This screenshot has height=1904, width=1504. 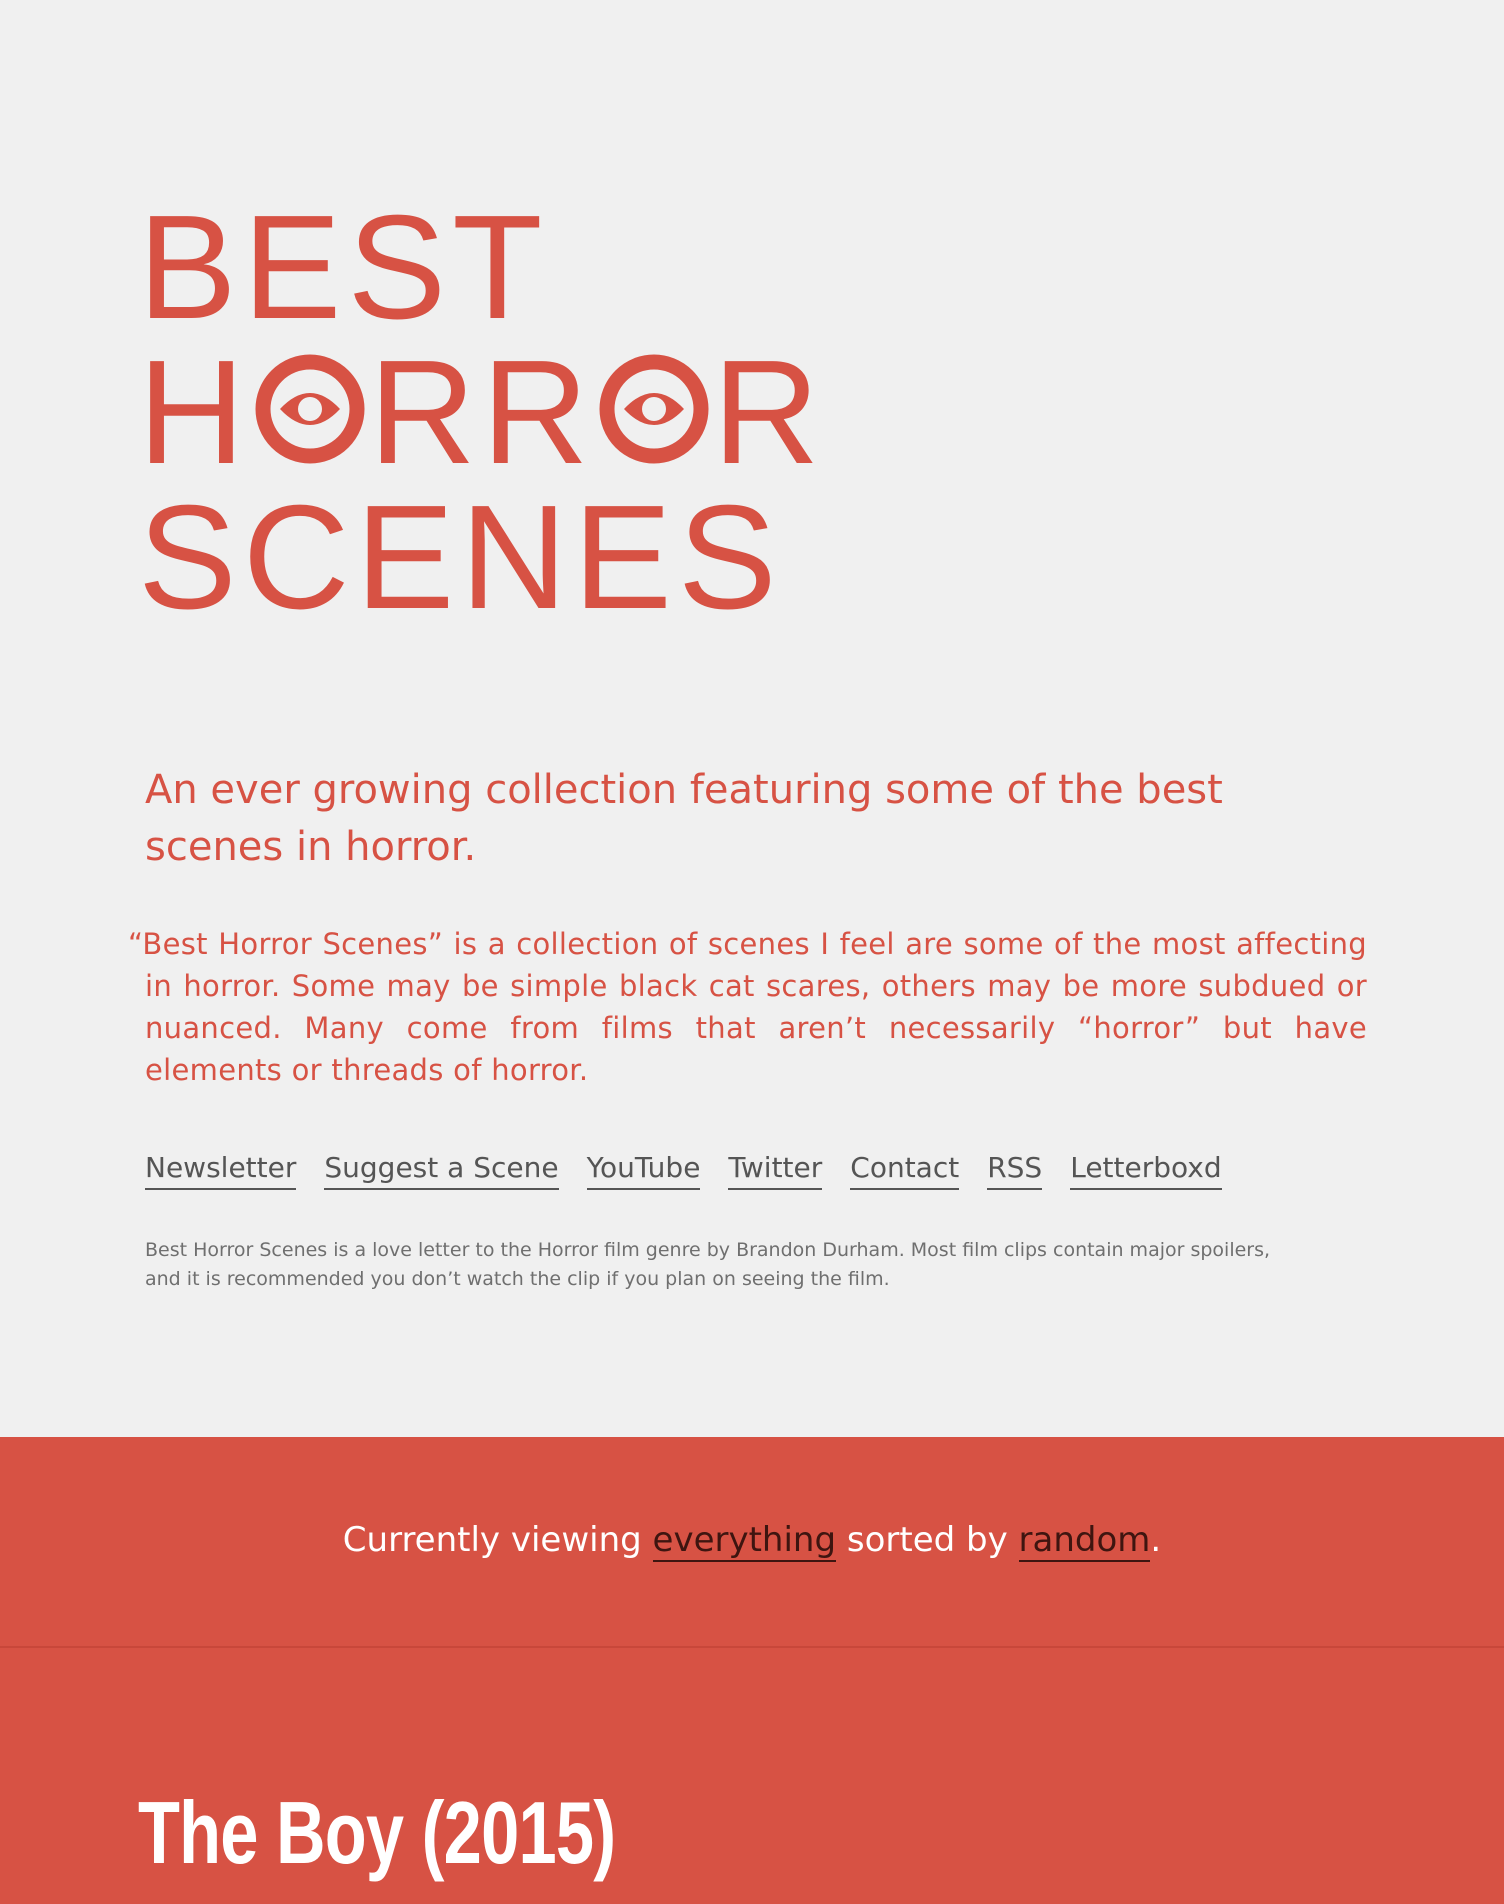 I want to click on filter-middle: sorted by, so click(x=927, y=1540).